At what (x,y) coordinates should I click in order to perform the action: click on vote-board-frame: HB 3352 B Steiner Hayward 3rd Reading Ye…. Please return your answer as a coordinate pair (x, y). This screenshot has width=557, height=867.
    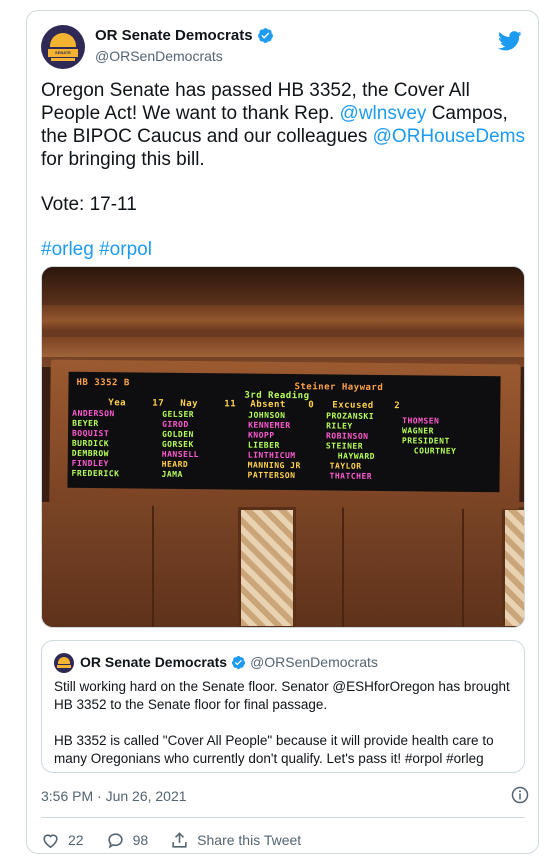
    Looking at the image, I should click on (285, 434).